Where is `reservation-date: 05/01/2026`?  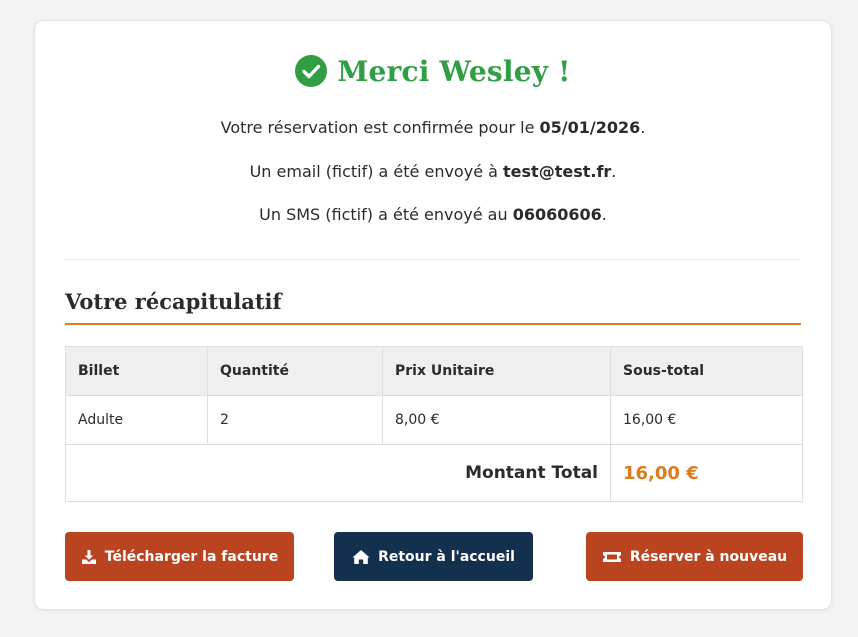 reservation-date: 05/01/2026 is located at coordinates (590, 127).